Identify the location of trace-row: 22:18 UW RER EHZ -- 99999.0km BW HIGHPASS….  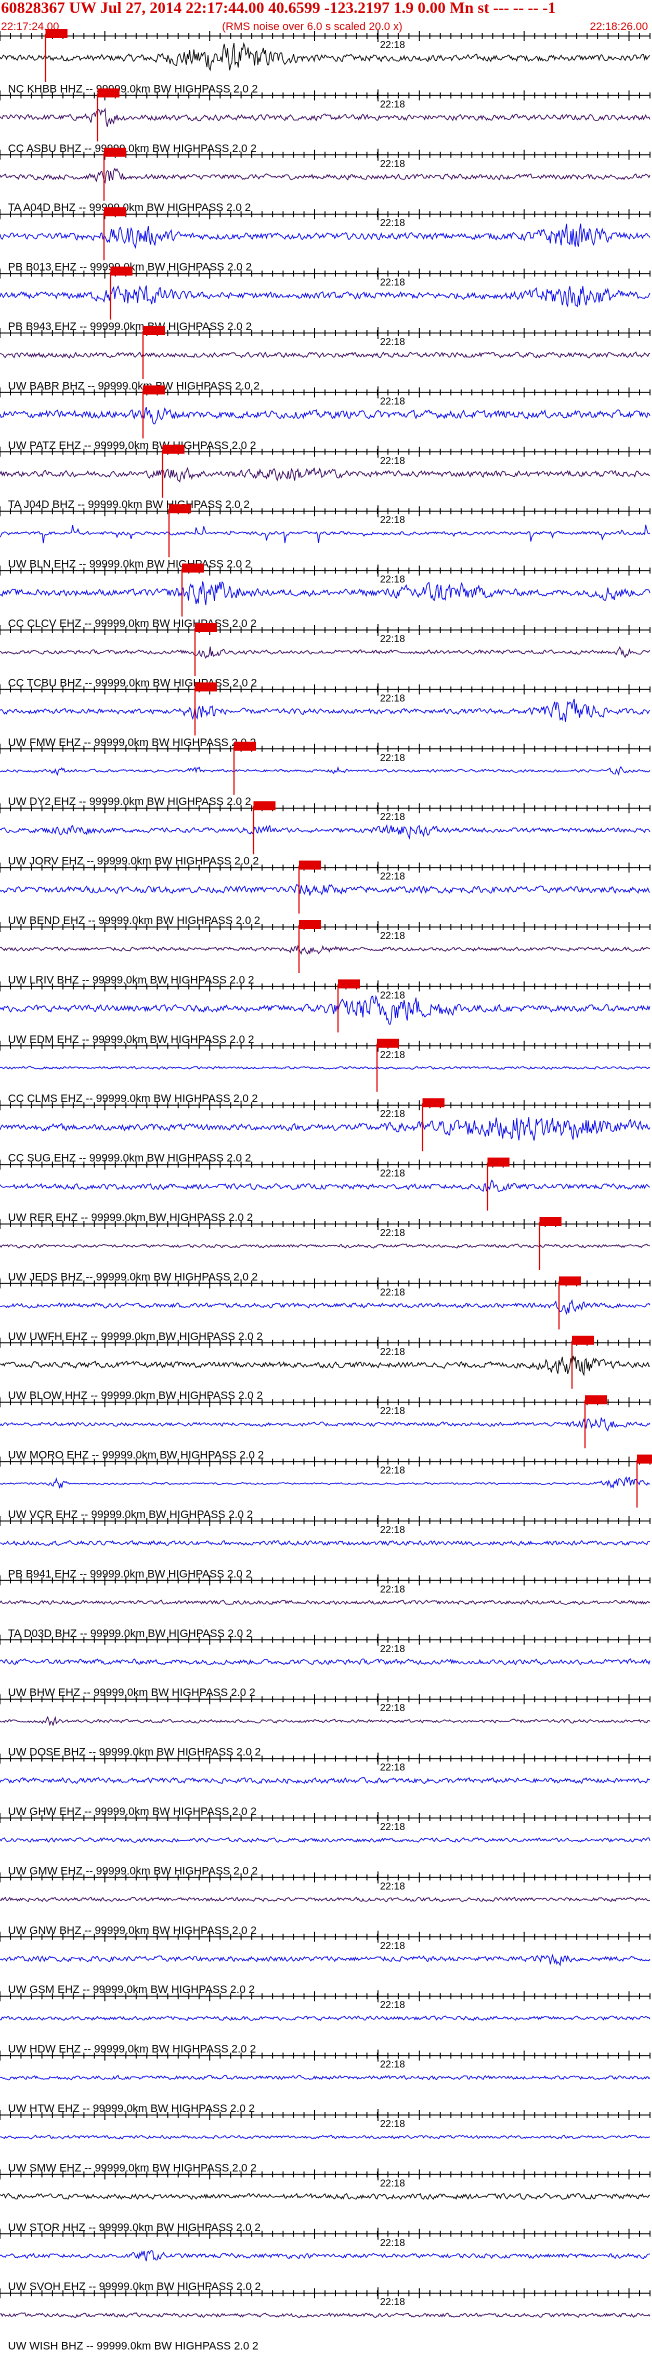
(325, 1190).